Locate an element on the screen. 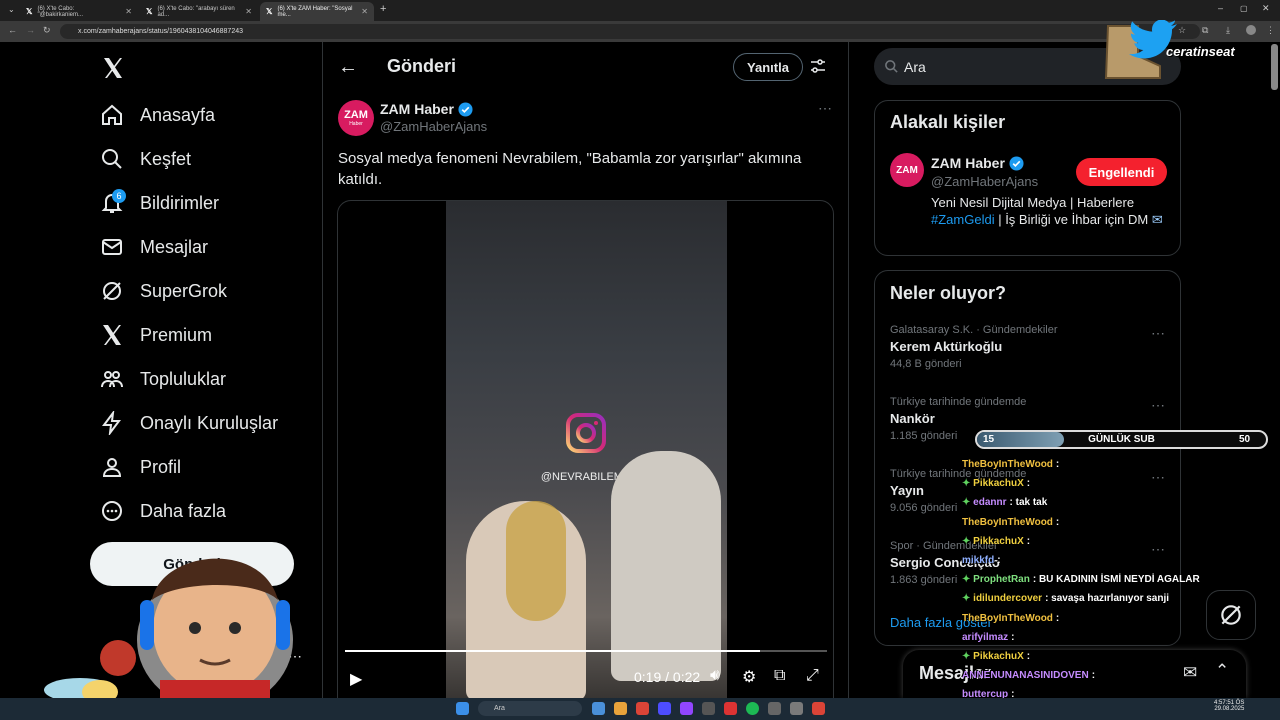 This screenshot has width=1280, height=720. daily-sub-goal-bar: 15 GÜNLÜK SUB 50 is located at coordinates (1121, 439).